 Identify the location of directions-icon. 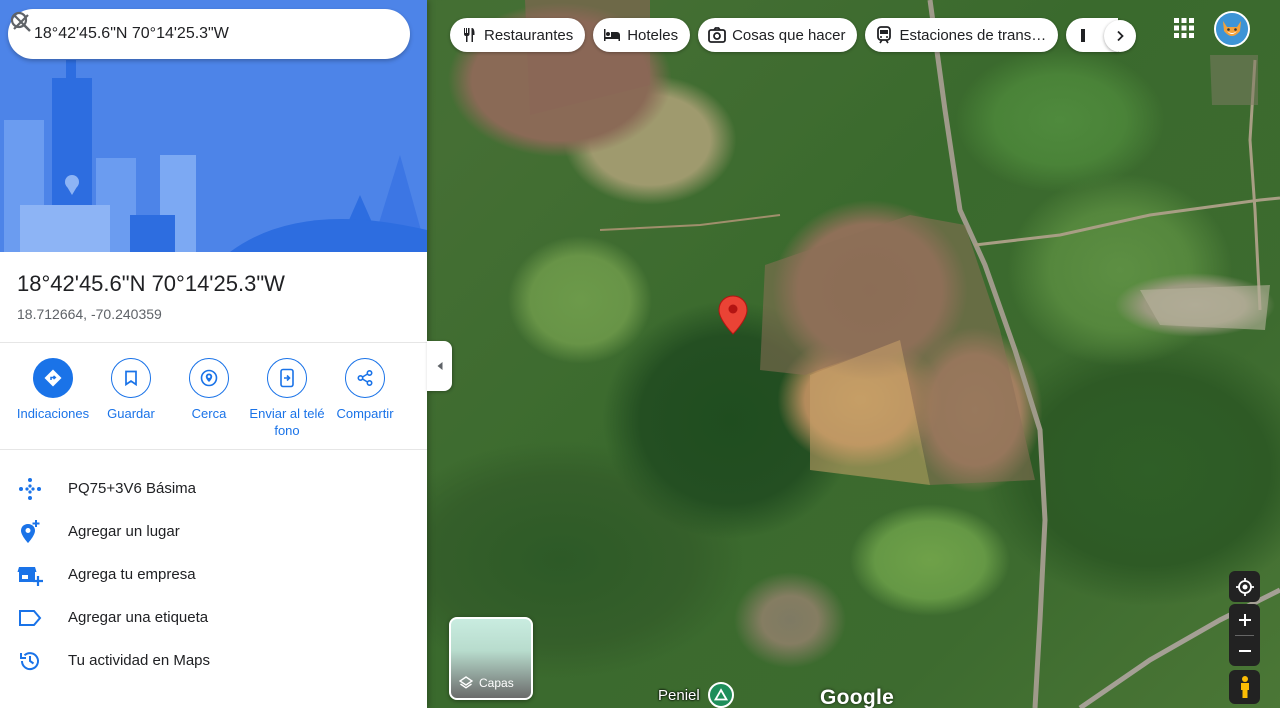
(53, 378).